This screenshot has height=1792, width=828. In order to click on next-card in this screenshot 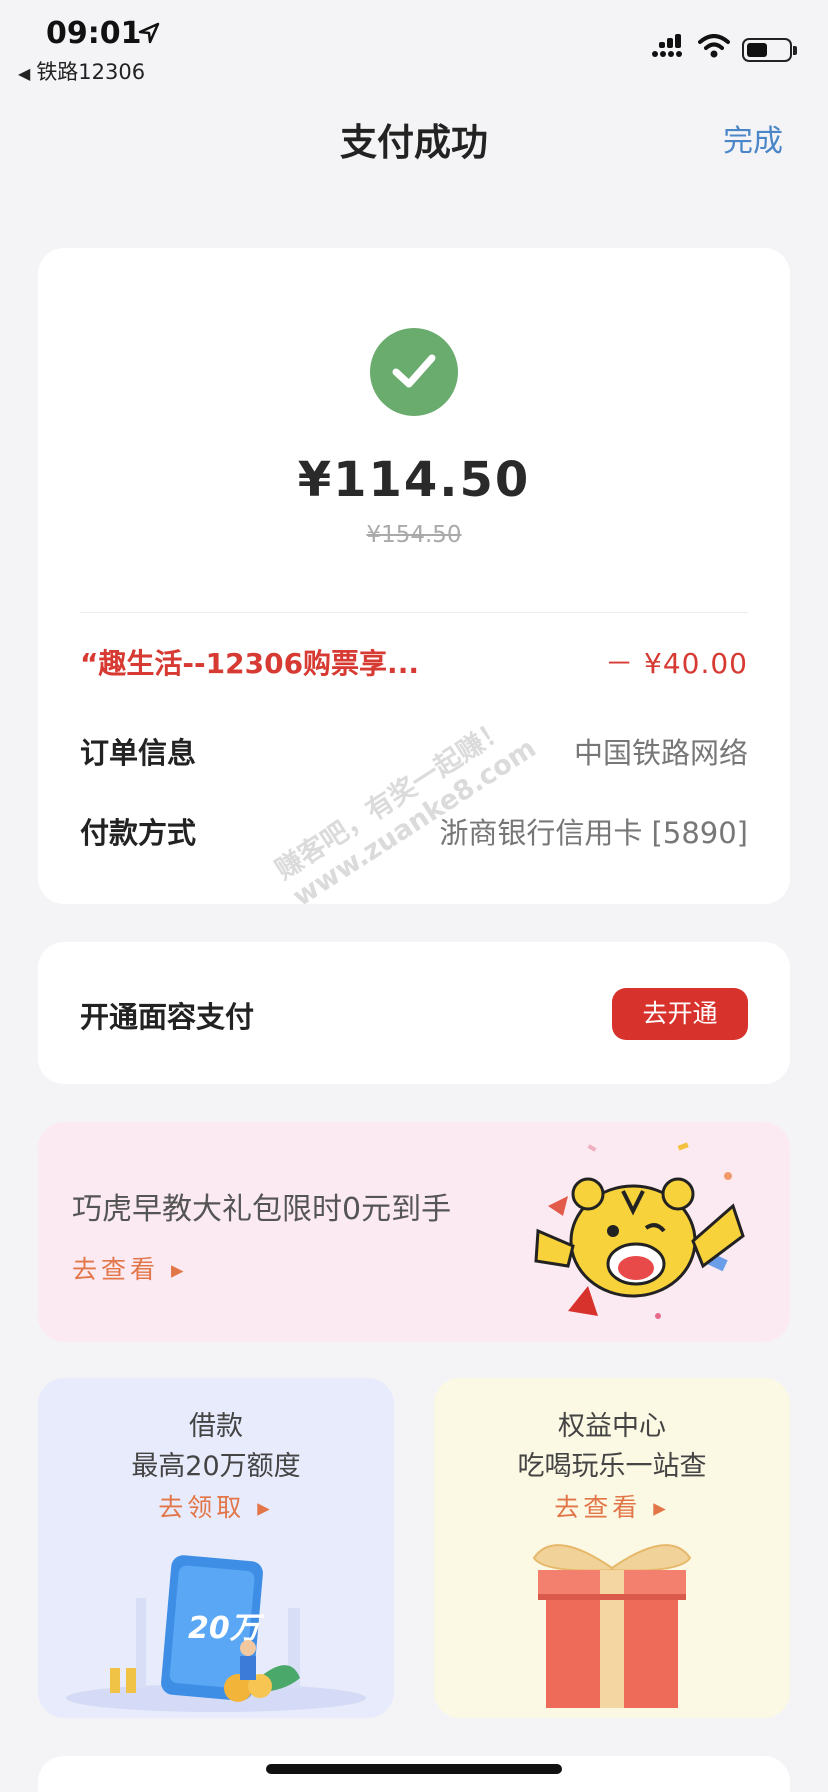, I will do `click(414, 1774)`.